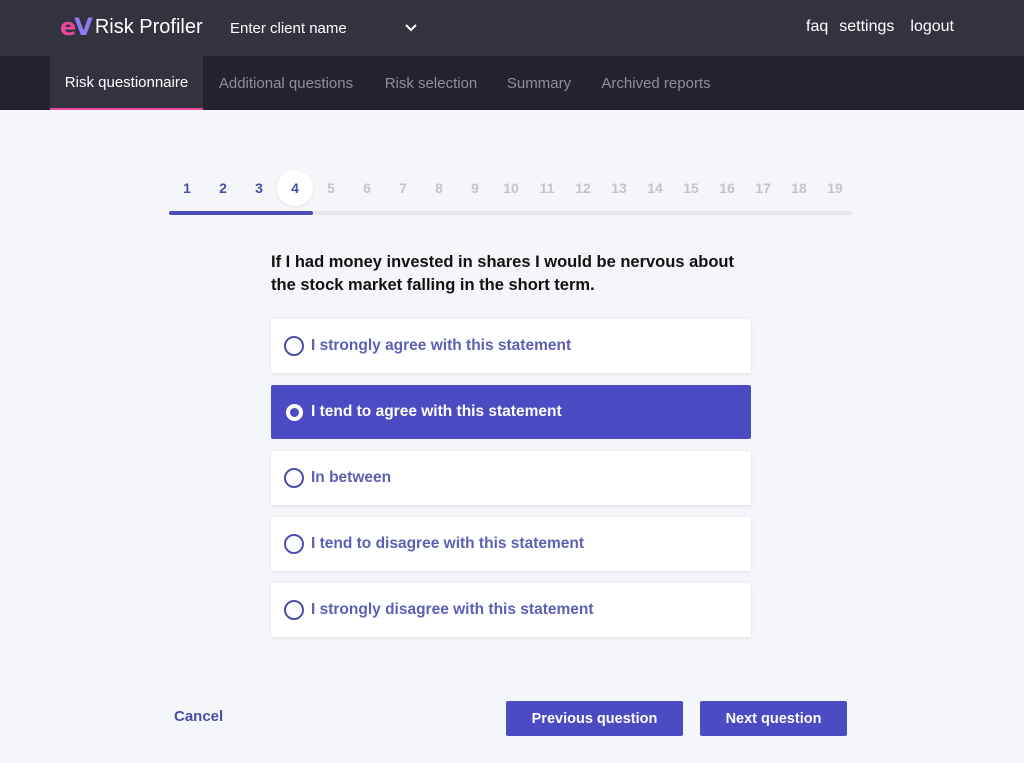 The height and width of the screenshot is (763, 1024). I want to click on step-5: 5, so click(331, 188).